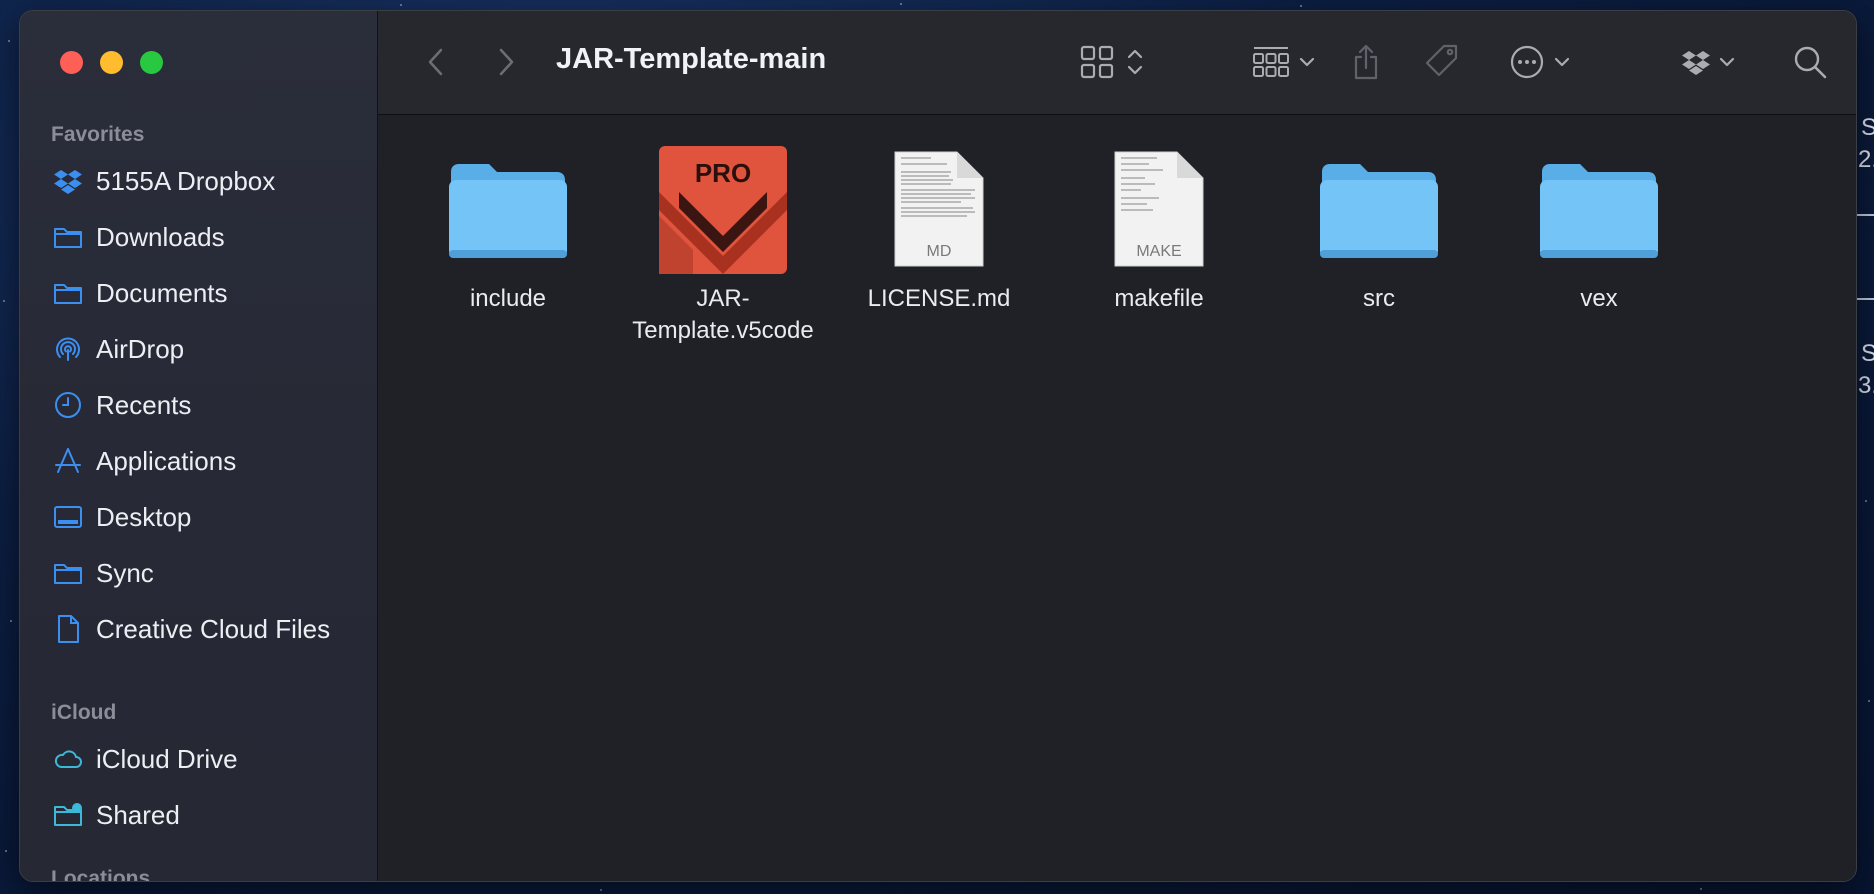 This screenshot has width=1874, height=894. I want to click on clock-icon, so click(68, 405).